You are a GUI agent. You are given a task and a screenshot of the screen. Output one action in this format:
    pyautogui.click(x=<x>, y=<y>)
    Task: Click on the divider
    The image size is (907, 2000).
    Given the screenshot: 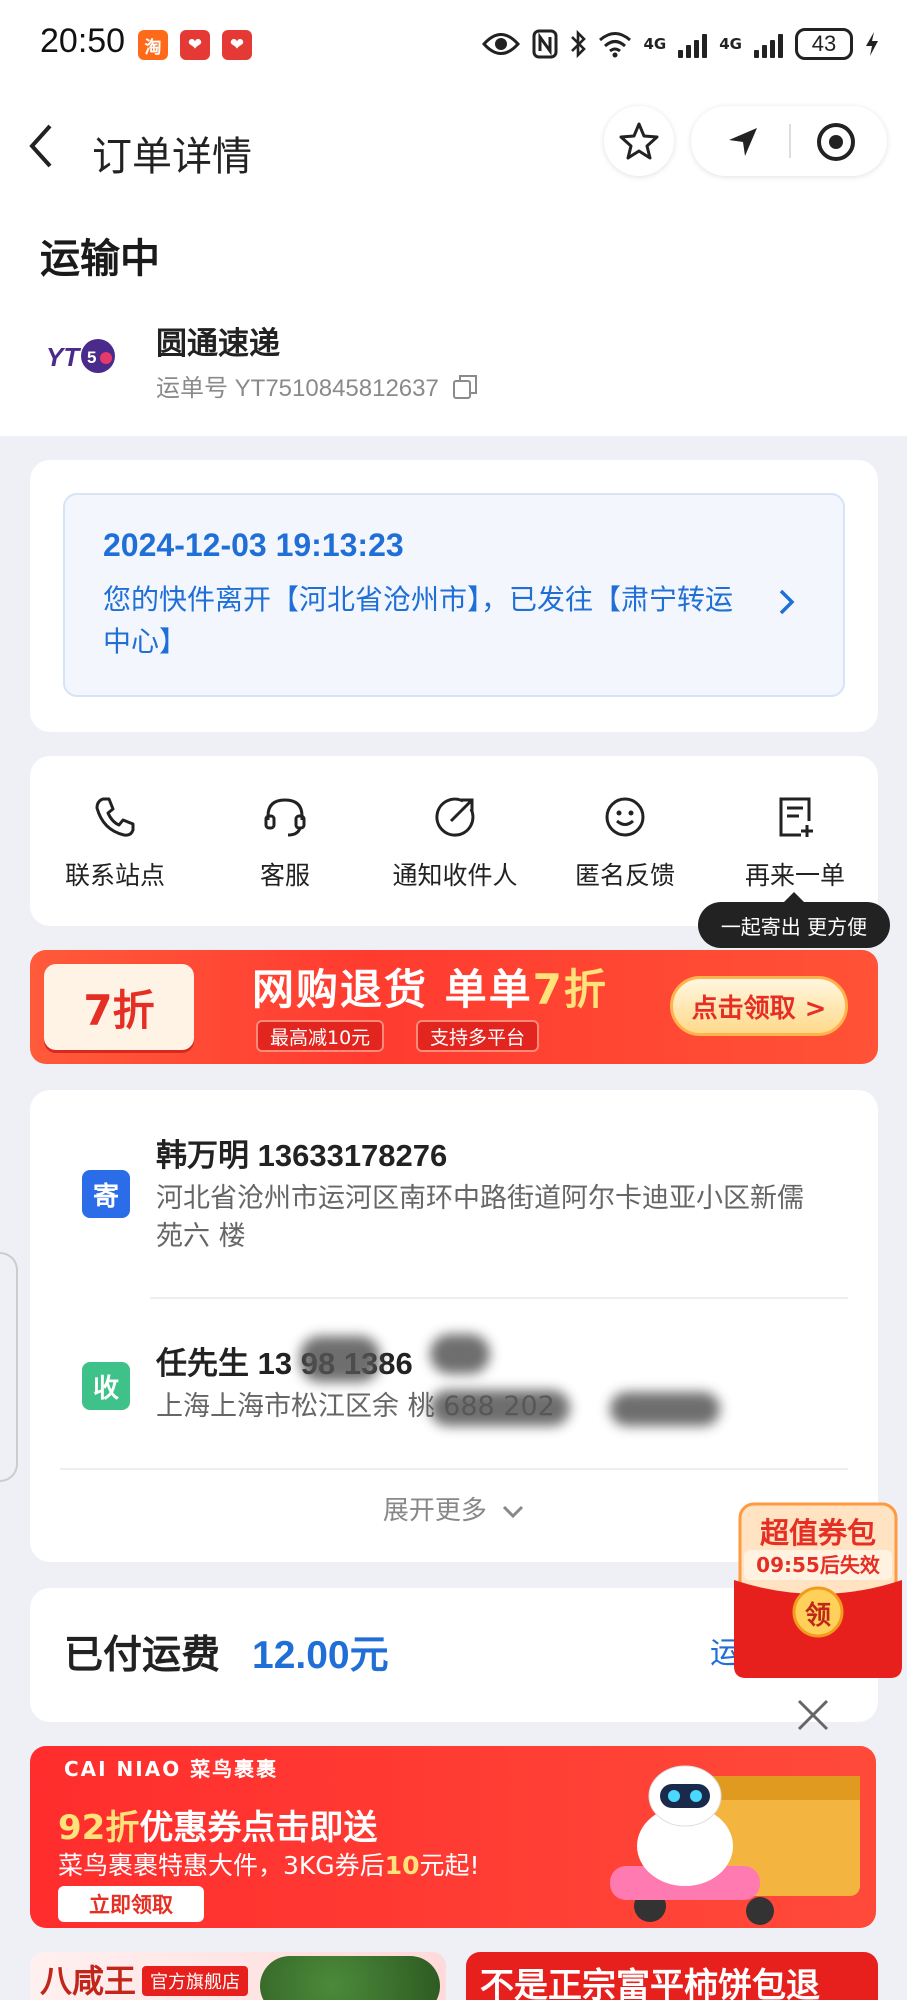 What is the action you would take?
    pyautogui.click(x=499, y=1298)
    